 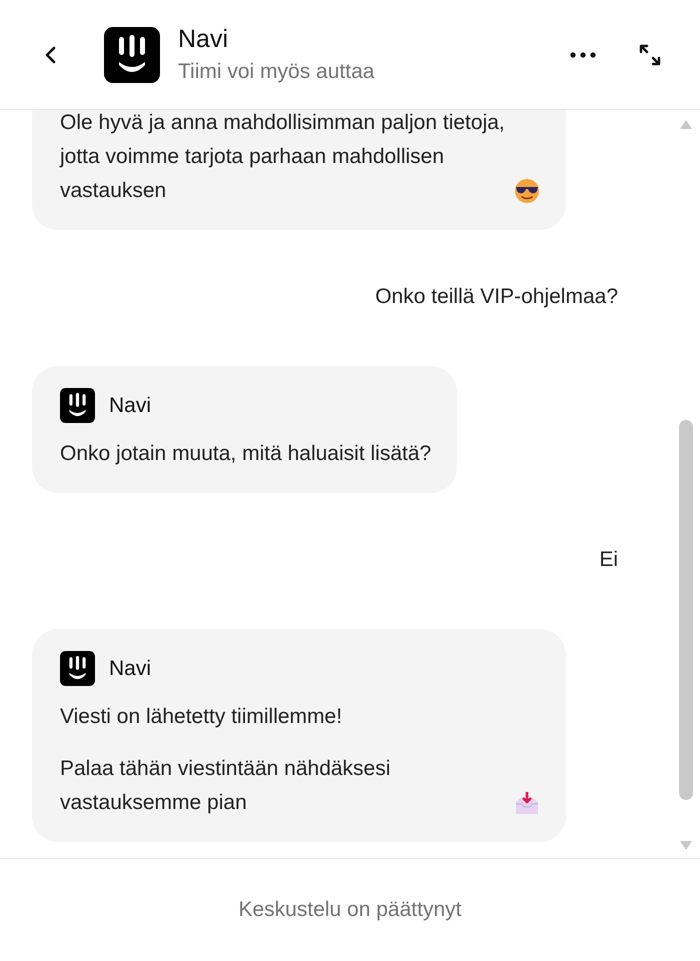 What do you see at coordinates (226, 786) in the screenshot?
I see `message-text: Palaa tähän viestintään nähdäksesi vastauksemme pian` at bounding box center [226, 786].